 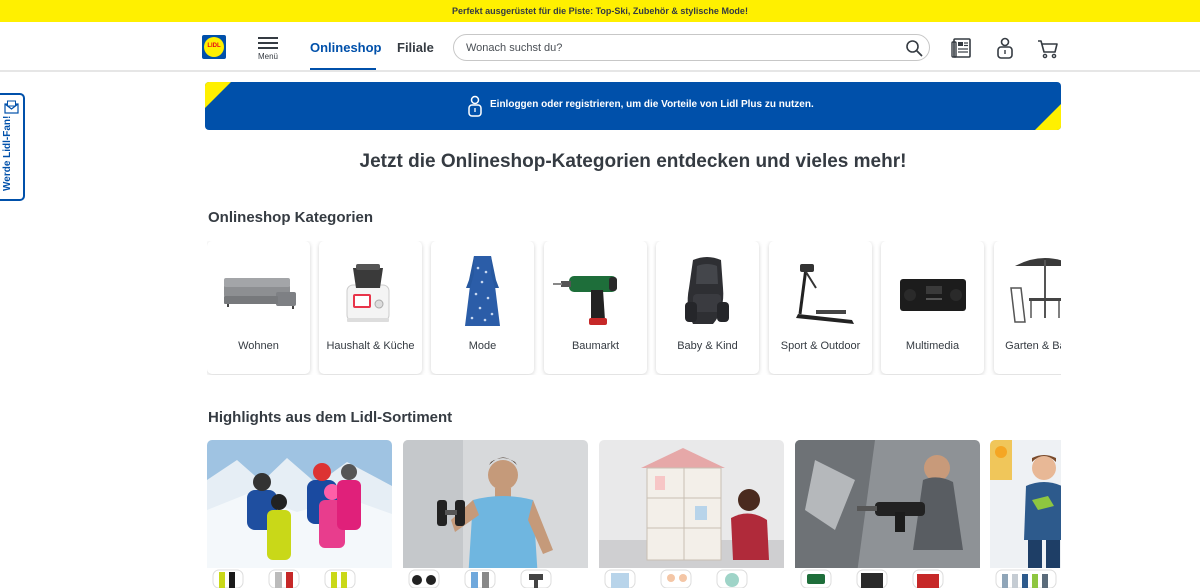 I want to click on banner-corner-left, so click(x=218, y=95).